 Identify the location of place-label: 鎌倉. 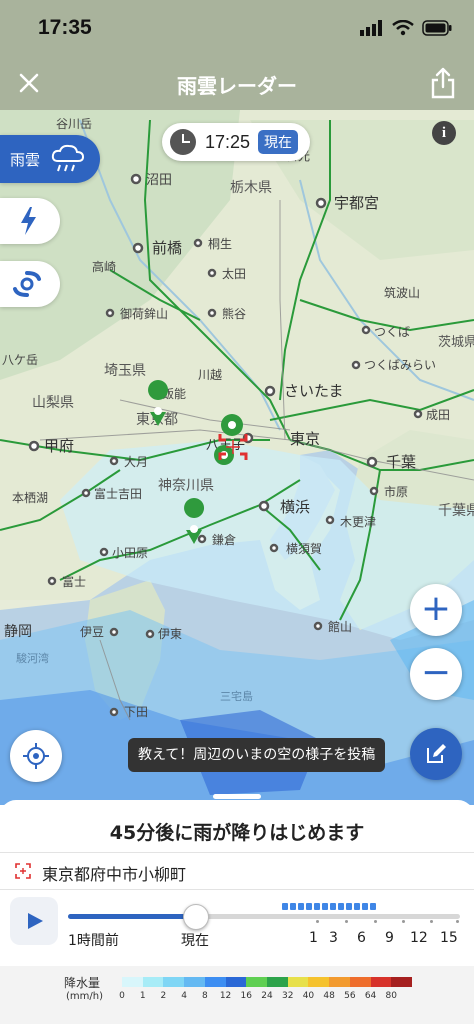
(224, 539).